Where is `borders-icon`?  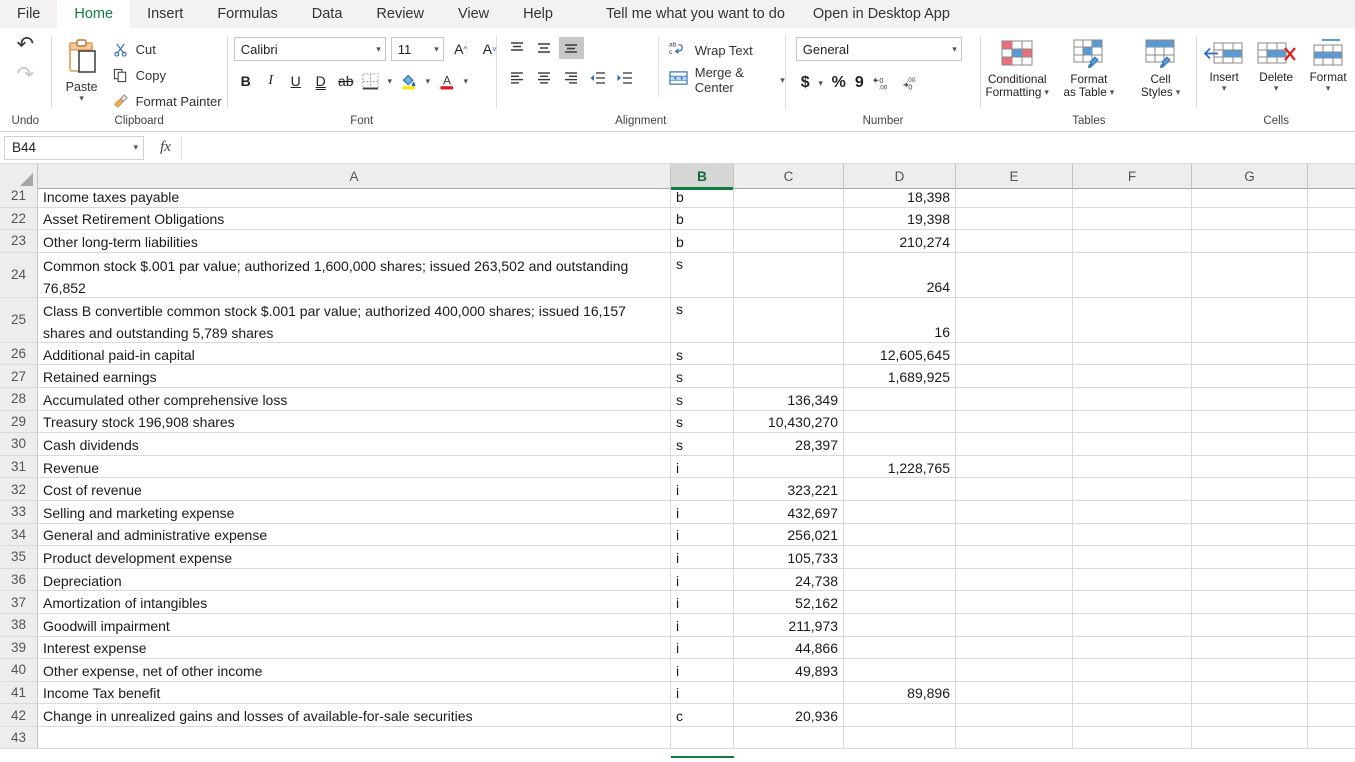
borders-icon is located at coordinates (371, 81).